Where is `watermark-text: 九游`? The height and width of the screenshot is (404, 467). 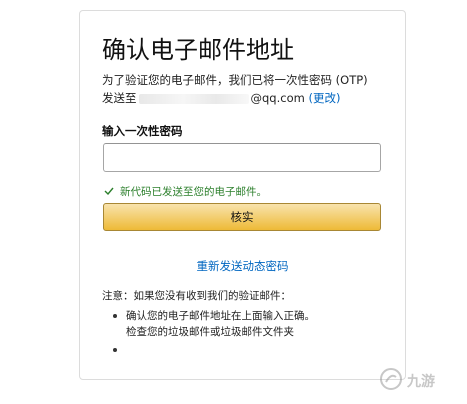
watermark-text: 九游 is located at coordinates (421, 382).